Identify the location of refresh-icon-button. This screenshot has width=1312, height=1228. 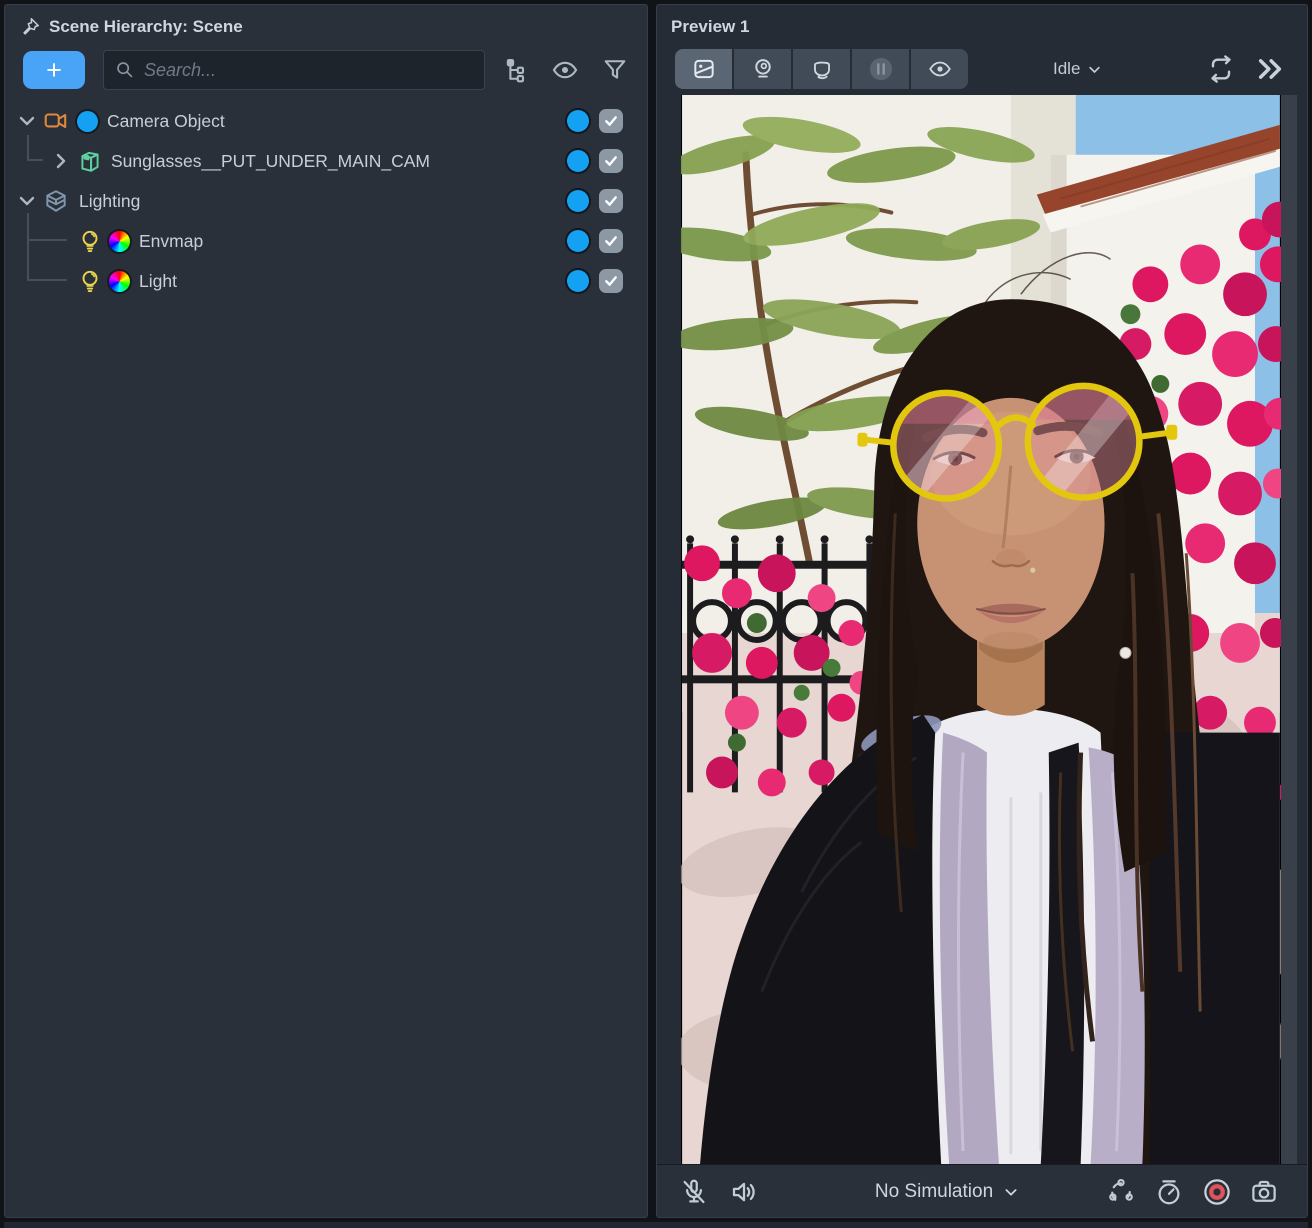
(1221, 69).